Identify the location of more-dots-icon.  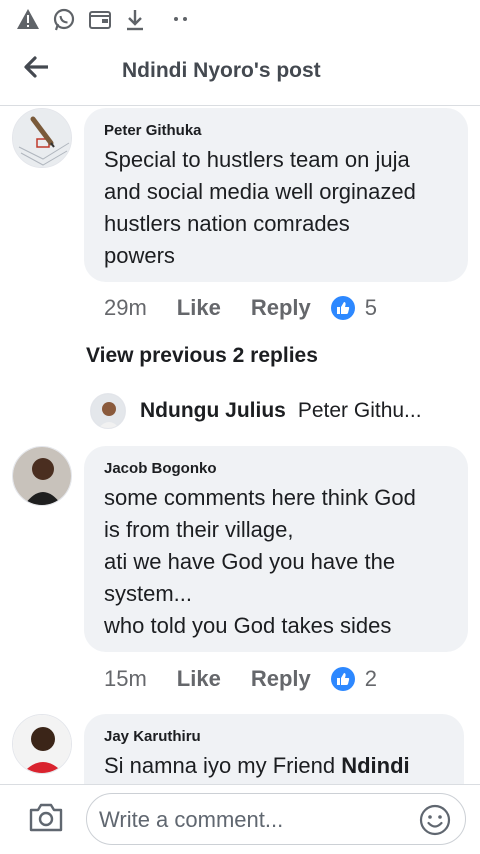
(181, 21).